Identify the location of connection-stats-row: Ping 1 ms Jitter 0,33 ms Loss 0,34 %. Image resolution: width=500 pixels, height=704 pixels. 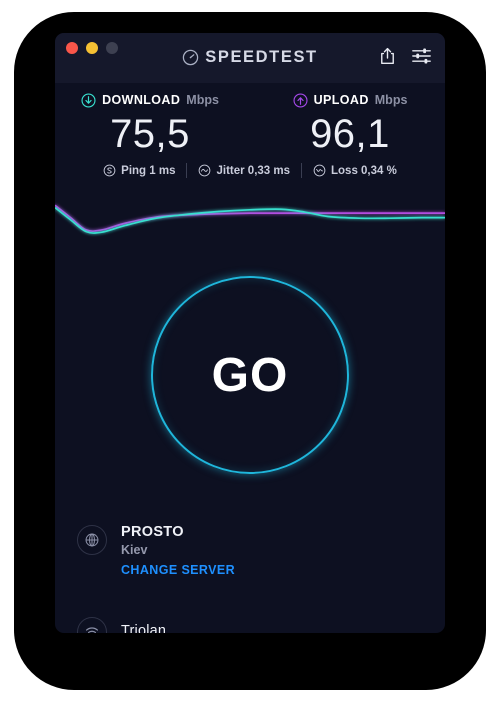
(250, 170).